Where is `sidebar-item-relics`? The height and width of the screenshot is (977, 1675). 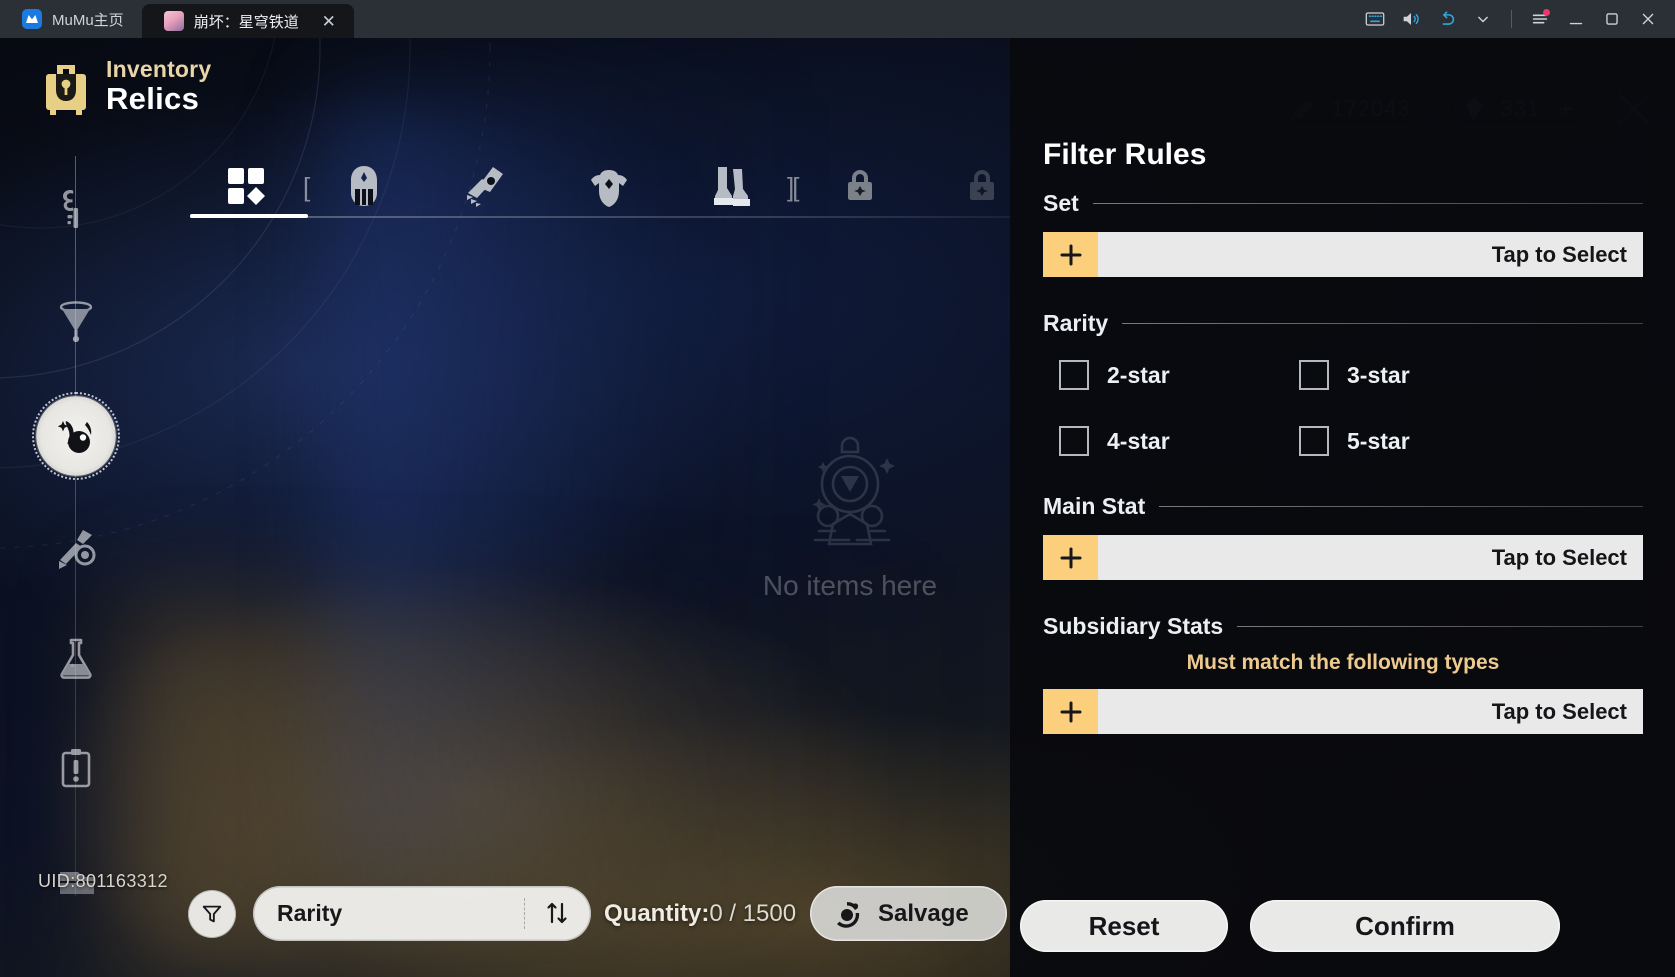
sidebar-item-relics is located at coordinates (76, 436).